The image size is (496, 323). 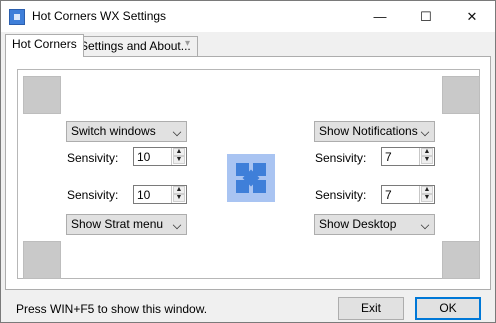 What do you see at coordinates (160, 194) in the screenshot?
I see `bottom-left-sensitivity-spinner: 10 ▲ ▼` at bounding box center [160, 194].